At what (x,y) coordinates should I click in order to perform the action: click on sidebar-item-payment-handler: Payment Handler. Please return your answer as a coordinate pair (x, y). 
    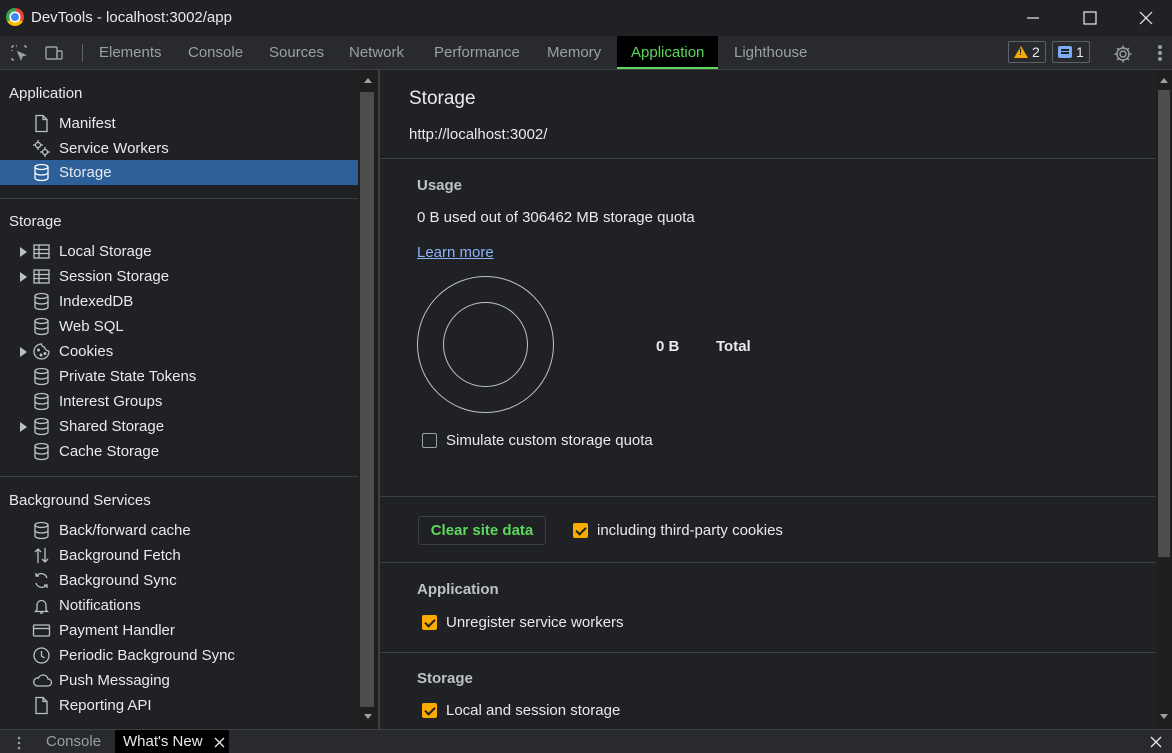
    Looking at the image, I should click on (179, 630).